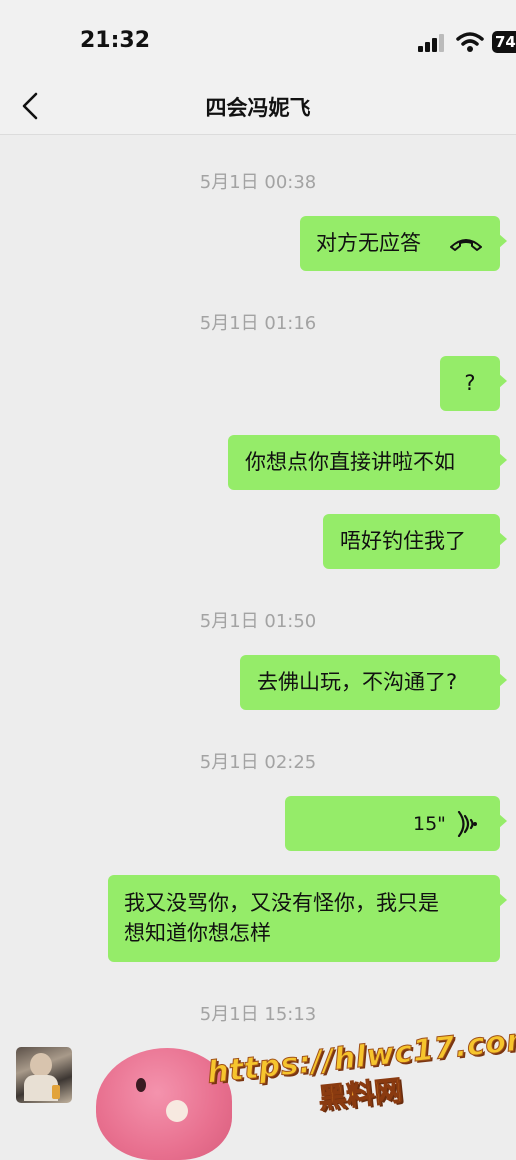 This screenshot has height=1160, width=516. What do you see at coordinates (470, 383) in the screenshot?
I see `message-text: ?` at bounding box center [470, 383].